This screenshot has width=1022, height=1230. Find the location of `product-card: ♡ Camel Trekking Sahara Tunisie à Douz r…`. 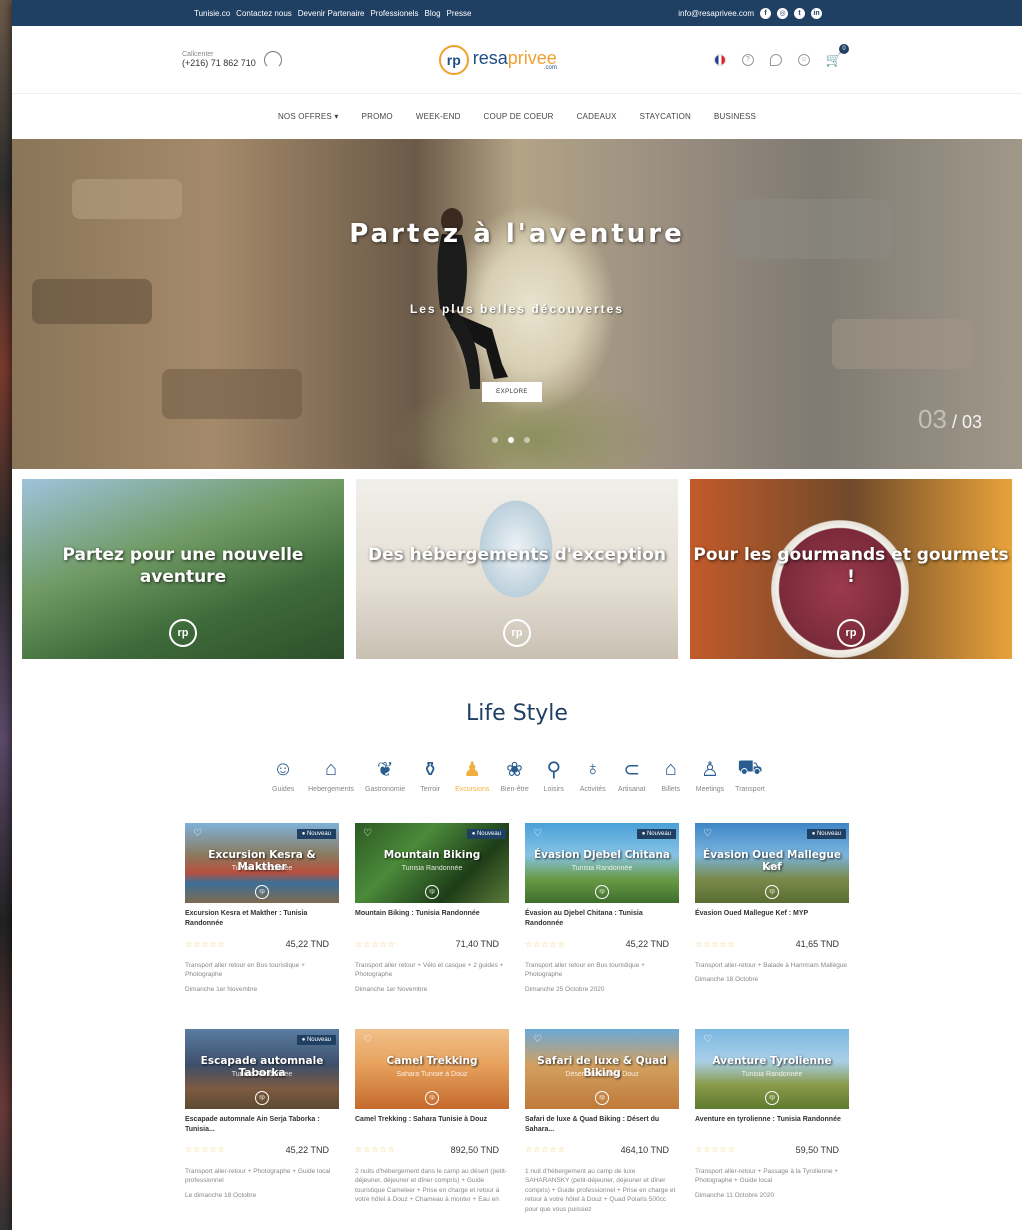

product-card: ♡ Camel Trekking Sahara Tunisie à Douz r… is located at coordinates (432, 1121).